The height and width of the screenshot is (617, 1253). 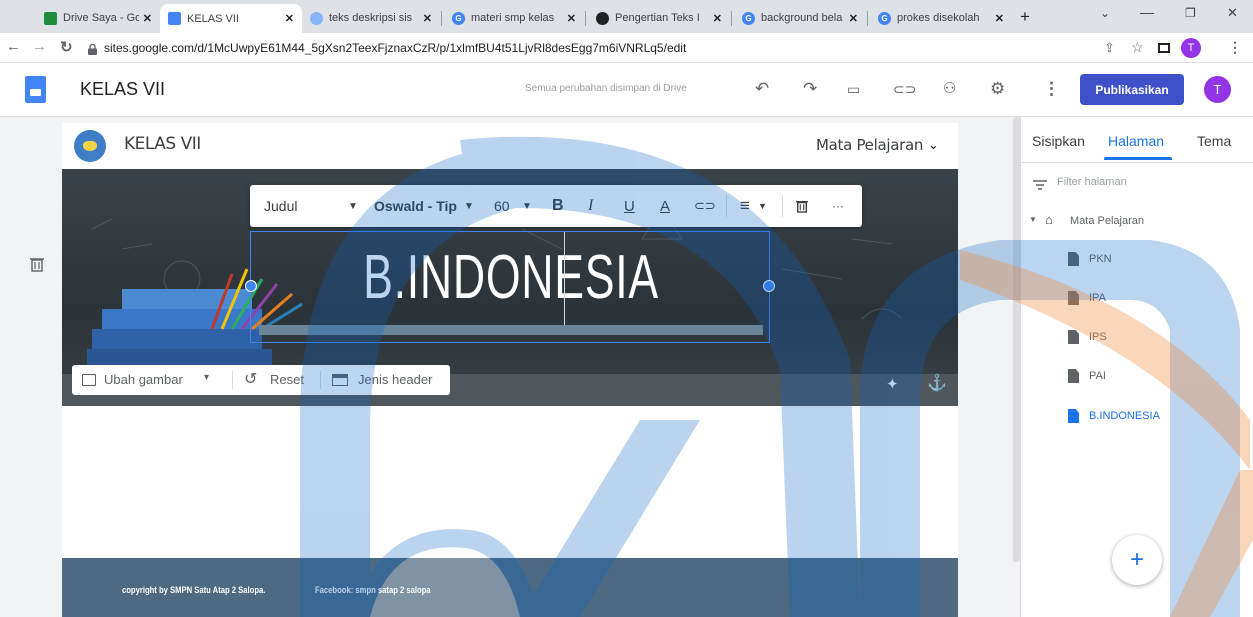 What do you see at coordinates (1190, 13) in the screenshot?
I see `restore-icon: ❐` at bounding box center [1190, 13].